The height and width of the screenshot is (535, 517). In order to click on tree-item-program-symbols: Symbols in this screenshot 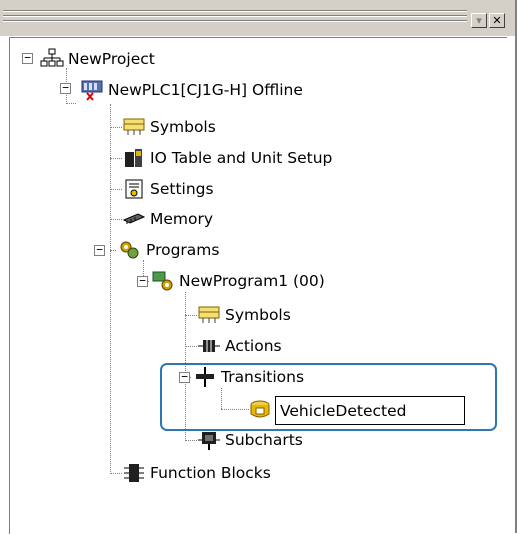, I will do `click(244, 315)`.